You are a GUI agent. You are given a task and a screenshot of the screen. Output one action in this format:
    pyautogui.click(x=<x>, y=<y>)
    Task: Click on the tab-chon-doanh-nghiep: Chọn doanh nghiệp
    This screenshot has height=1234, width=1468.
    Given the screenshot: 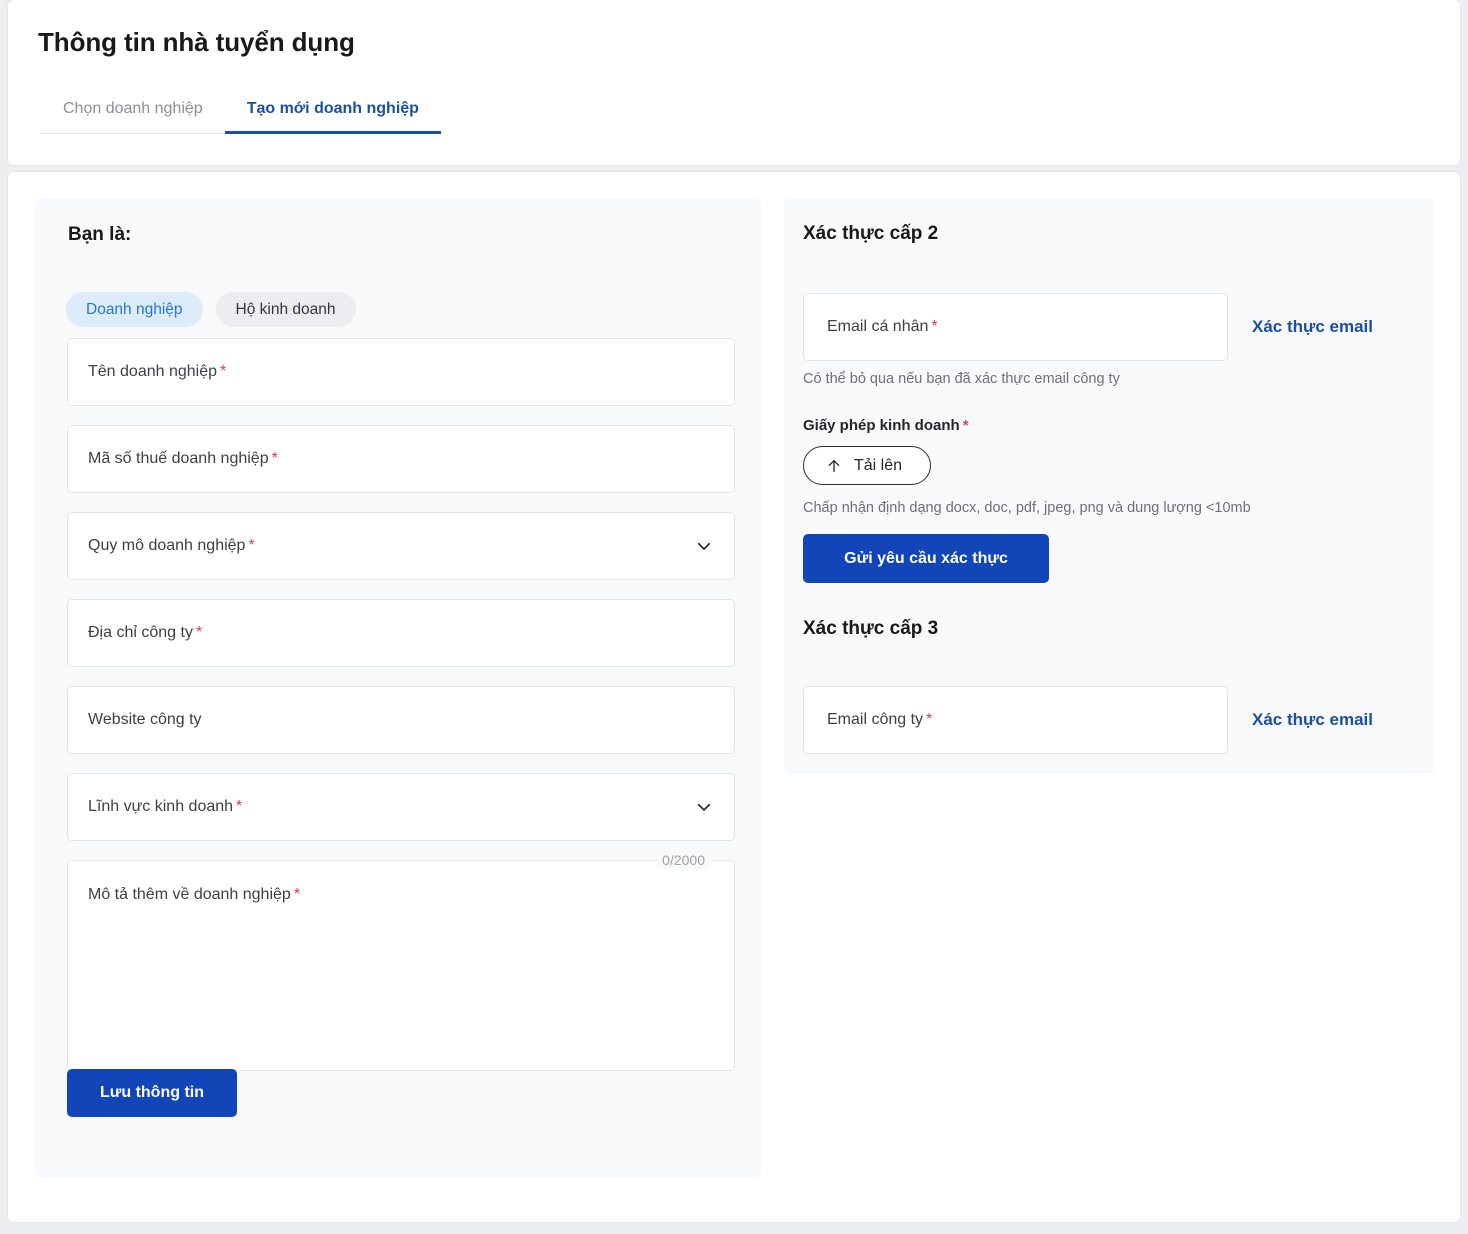 What is the action you would take?
    pyautogui.click(x=133, y=114)
    